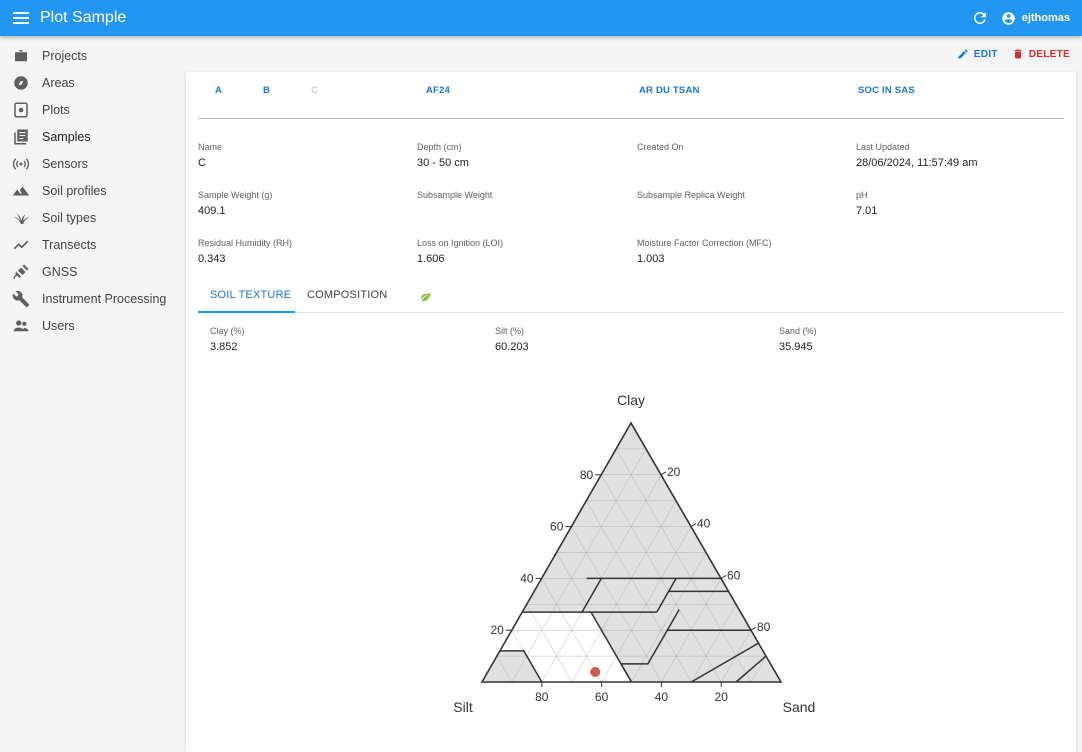 The image size is (1082, 752). I want to click on tab-composition: COMPOSITION, so click(347, 295).